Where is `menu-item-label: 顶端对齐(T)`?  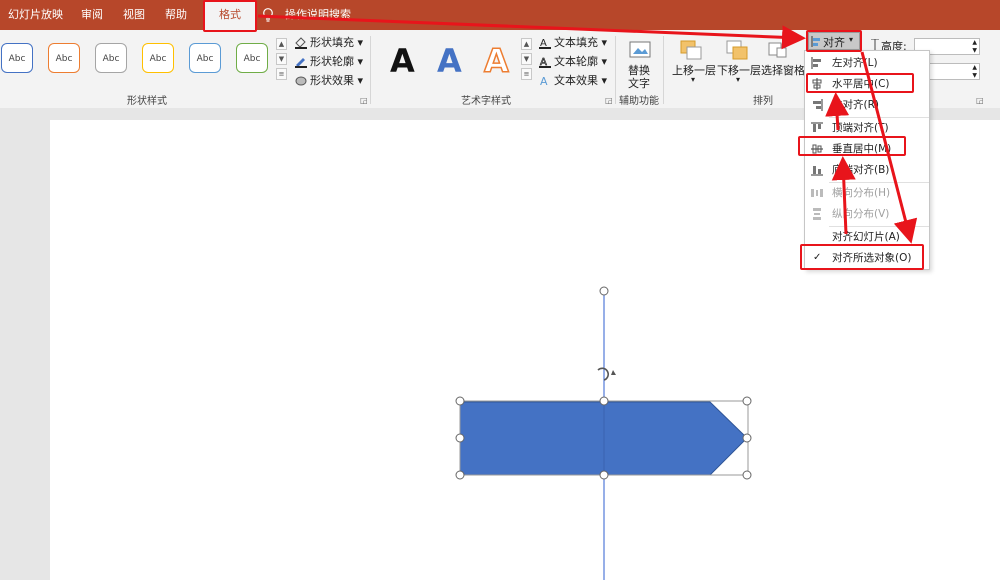
menu-item-label: 顶端对齐(T) is located at coordinates (860, 128).